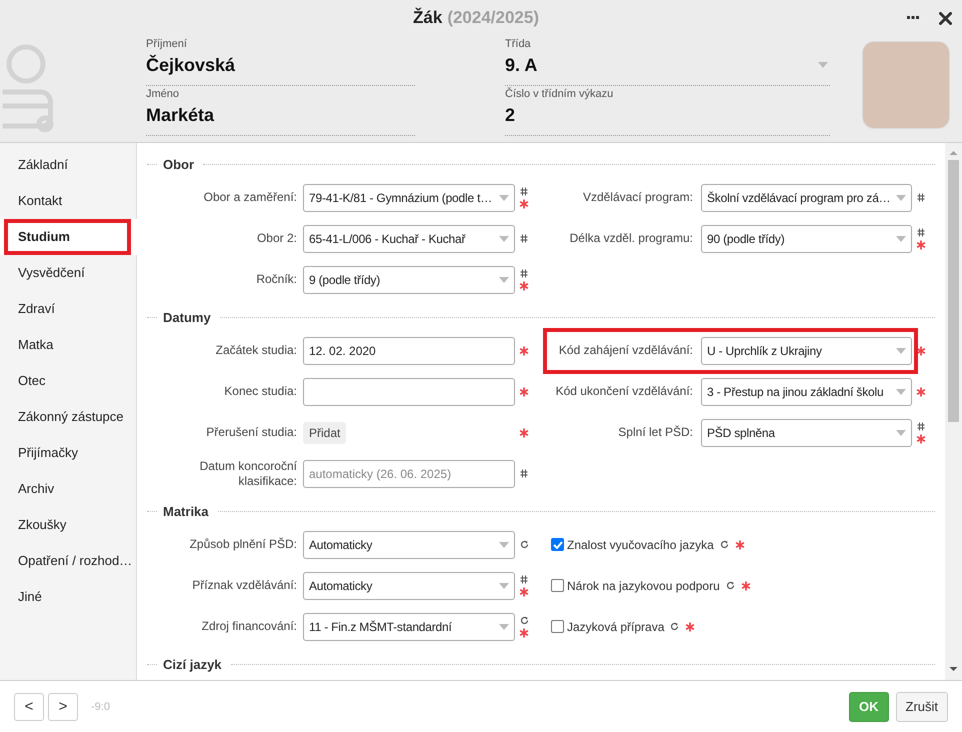 The width and height of the screenshot is (962, 732). What do you see at coordinates (427, 18) in the screenshot?
I see `window-title: Žák` at bounding box center [427, 18].